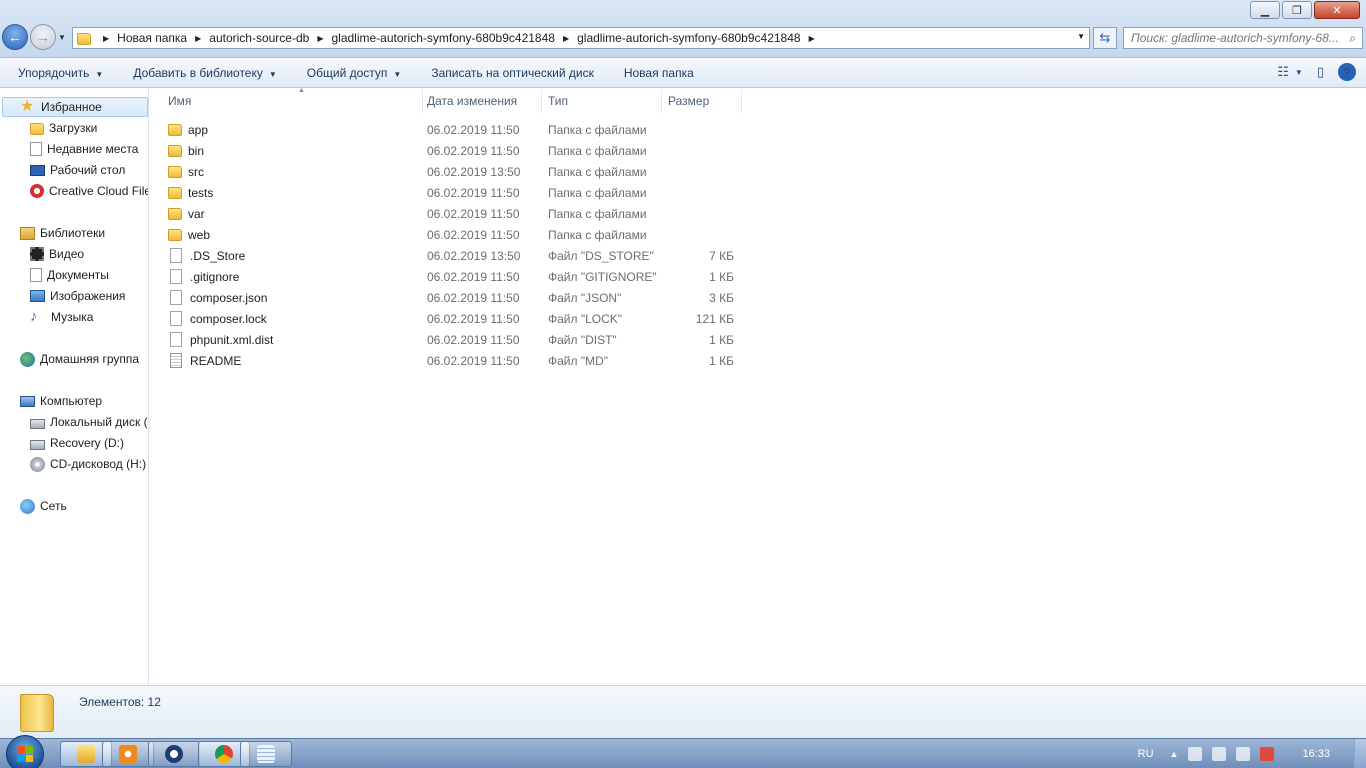  I want to click on taskbar-media-player, so click(128, 754).